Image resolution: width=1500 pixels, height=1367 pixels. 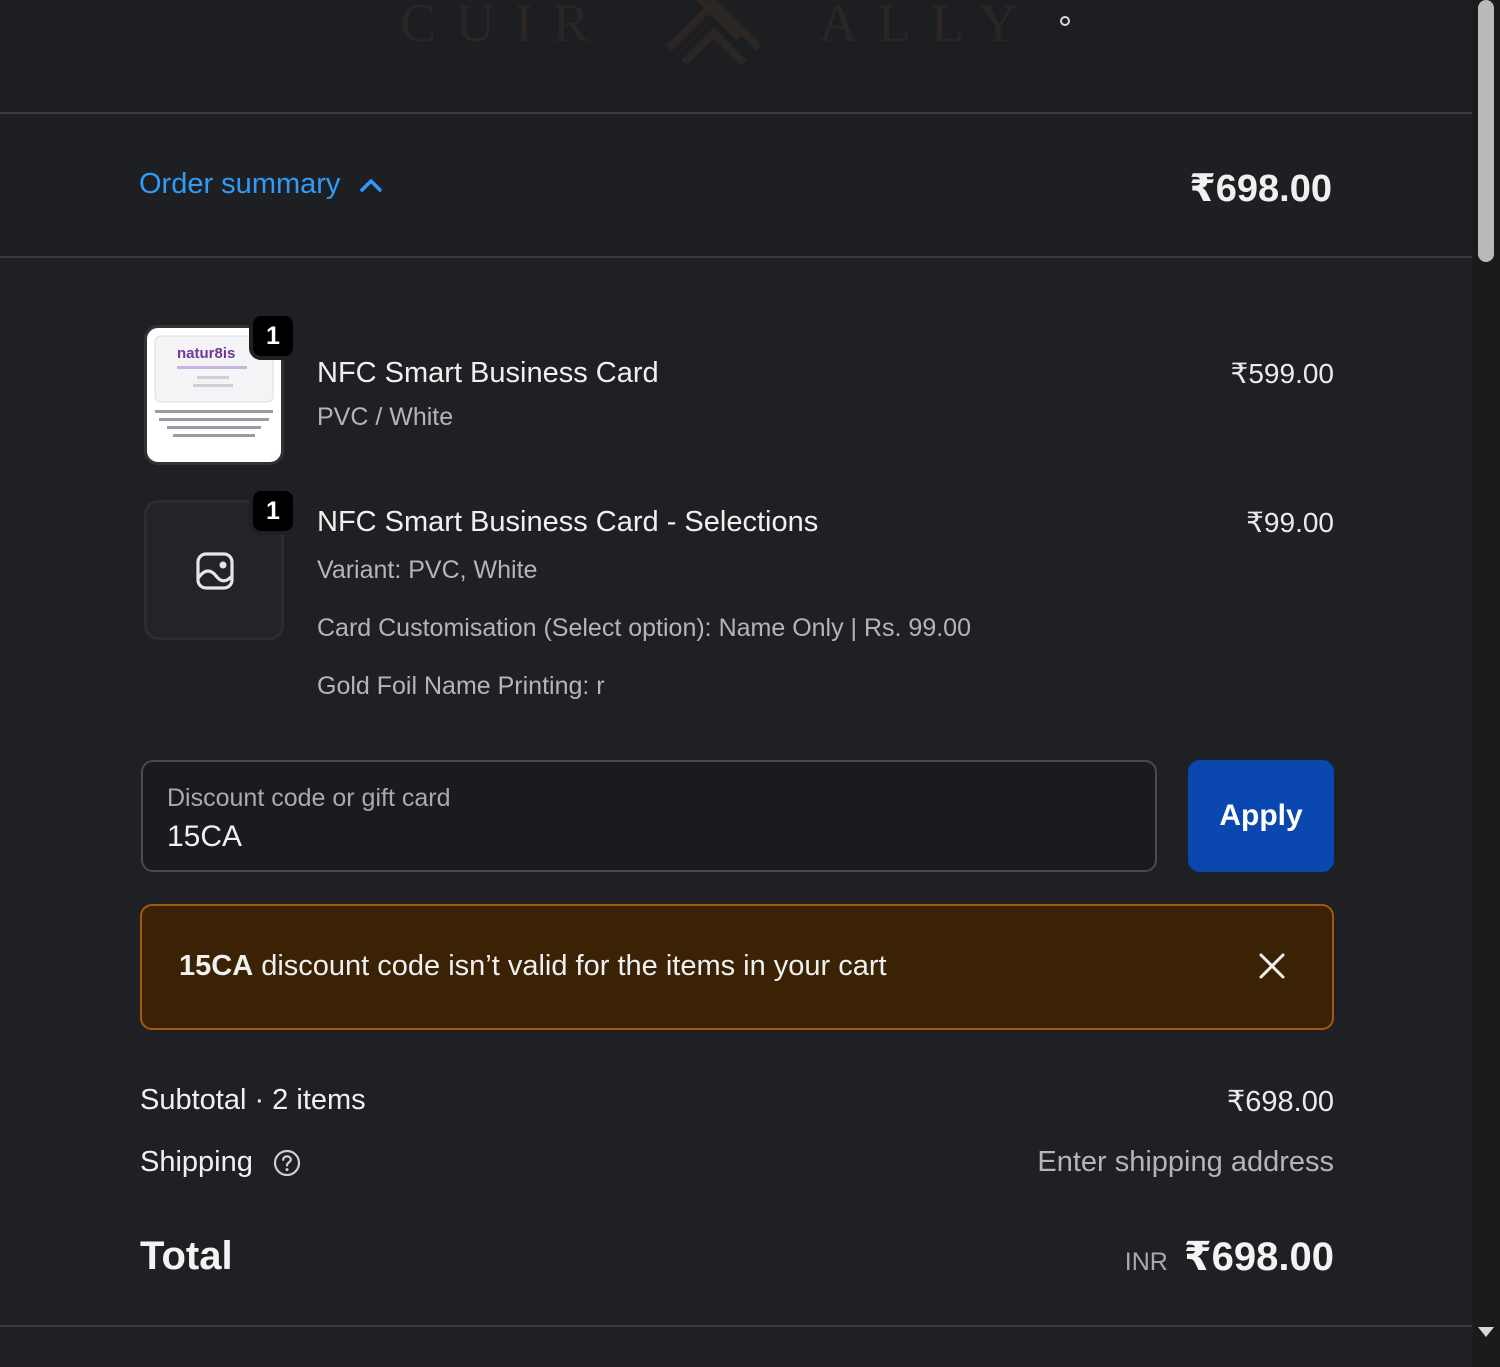 What do you see at coordinates (649, 816) in the screenshot?
I see `discount-code-field: Discount code or gift card 15CA` at bounding box center [649, 816].